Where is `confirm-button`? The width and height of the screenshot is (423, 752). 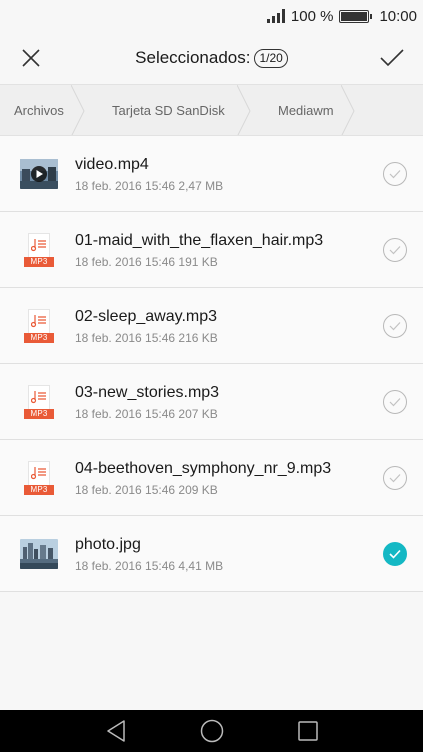
confirm-button is located at coordinates (392, 58).